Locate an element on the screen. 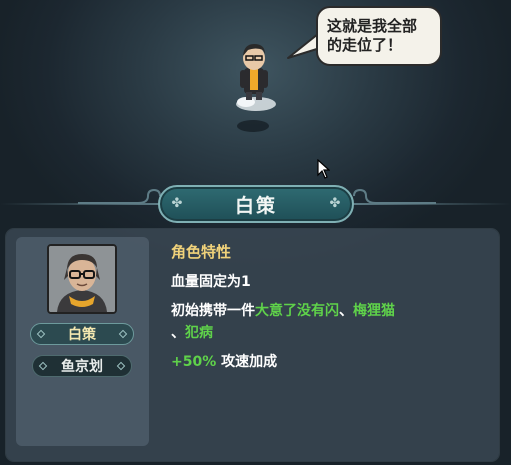 This screenshot has height=465, width=511. character-title-plate: ✤ 白策 ✤ is located at coordinates (256, 204).